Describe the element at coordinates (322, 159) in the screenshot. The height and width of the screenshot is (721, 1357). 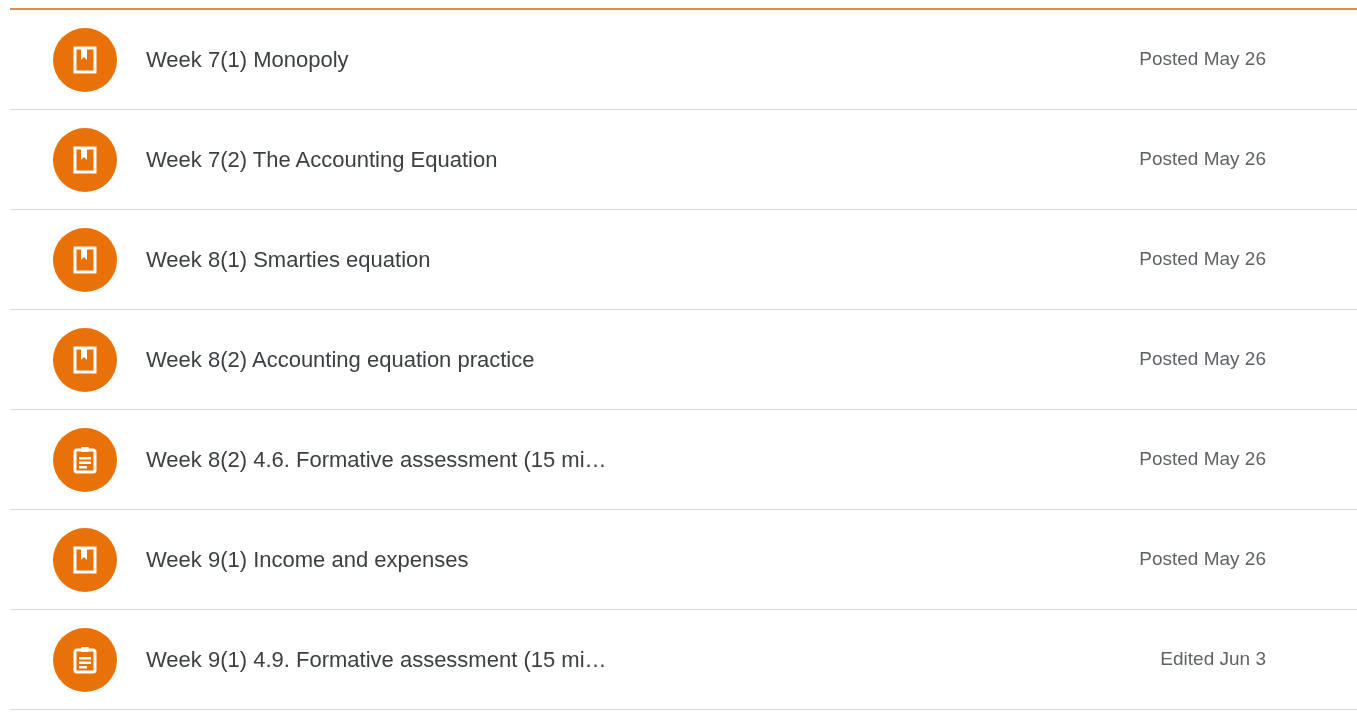
I see `item-title: Week 7(2) The Accounting Equation` at that location.